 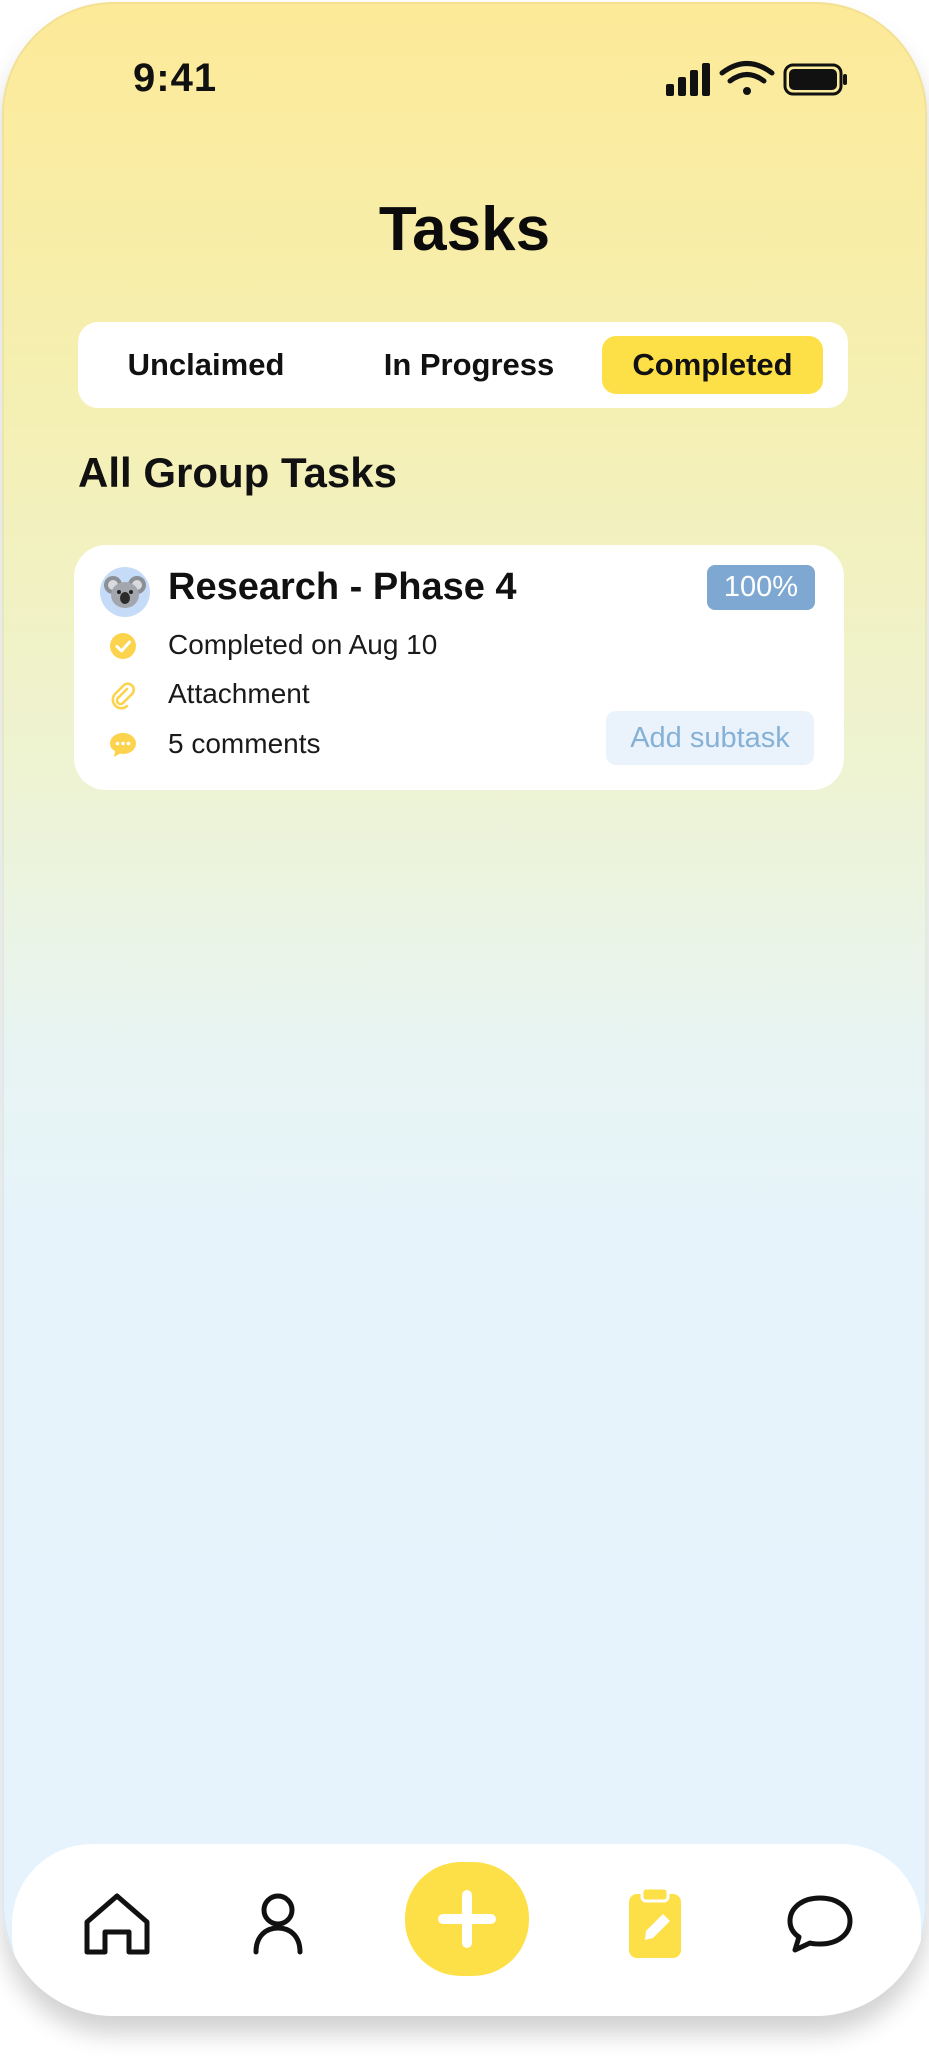 I want to click on battery-icon, so click(x=815, y=79).